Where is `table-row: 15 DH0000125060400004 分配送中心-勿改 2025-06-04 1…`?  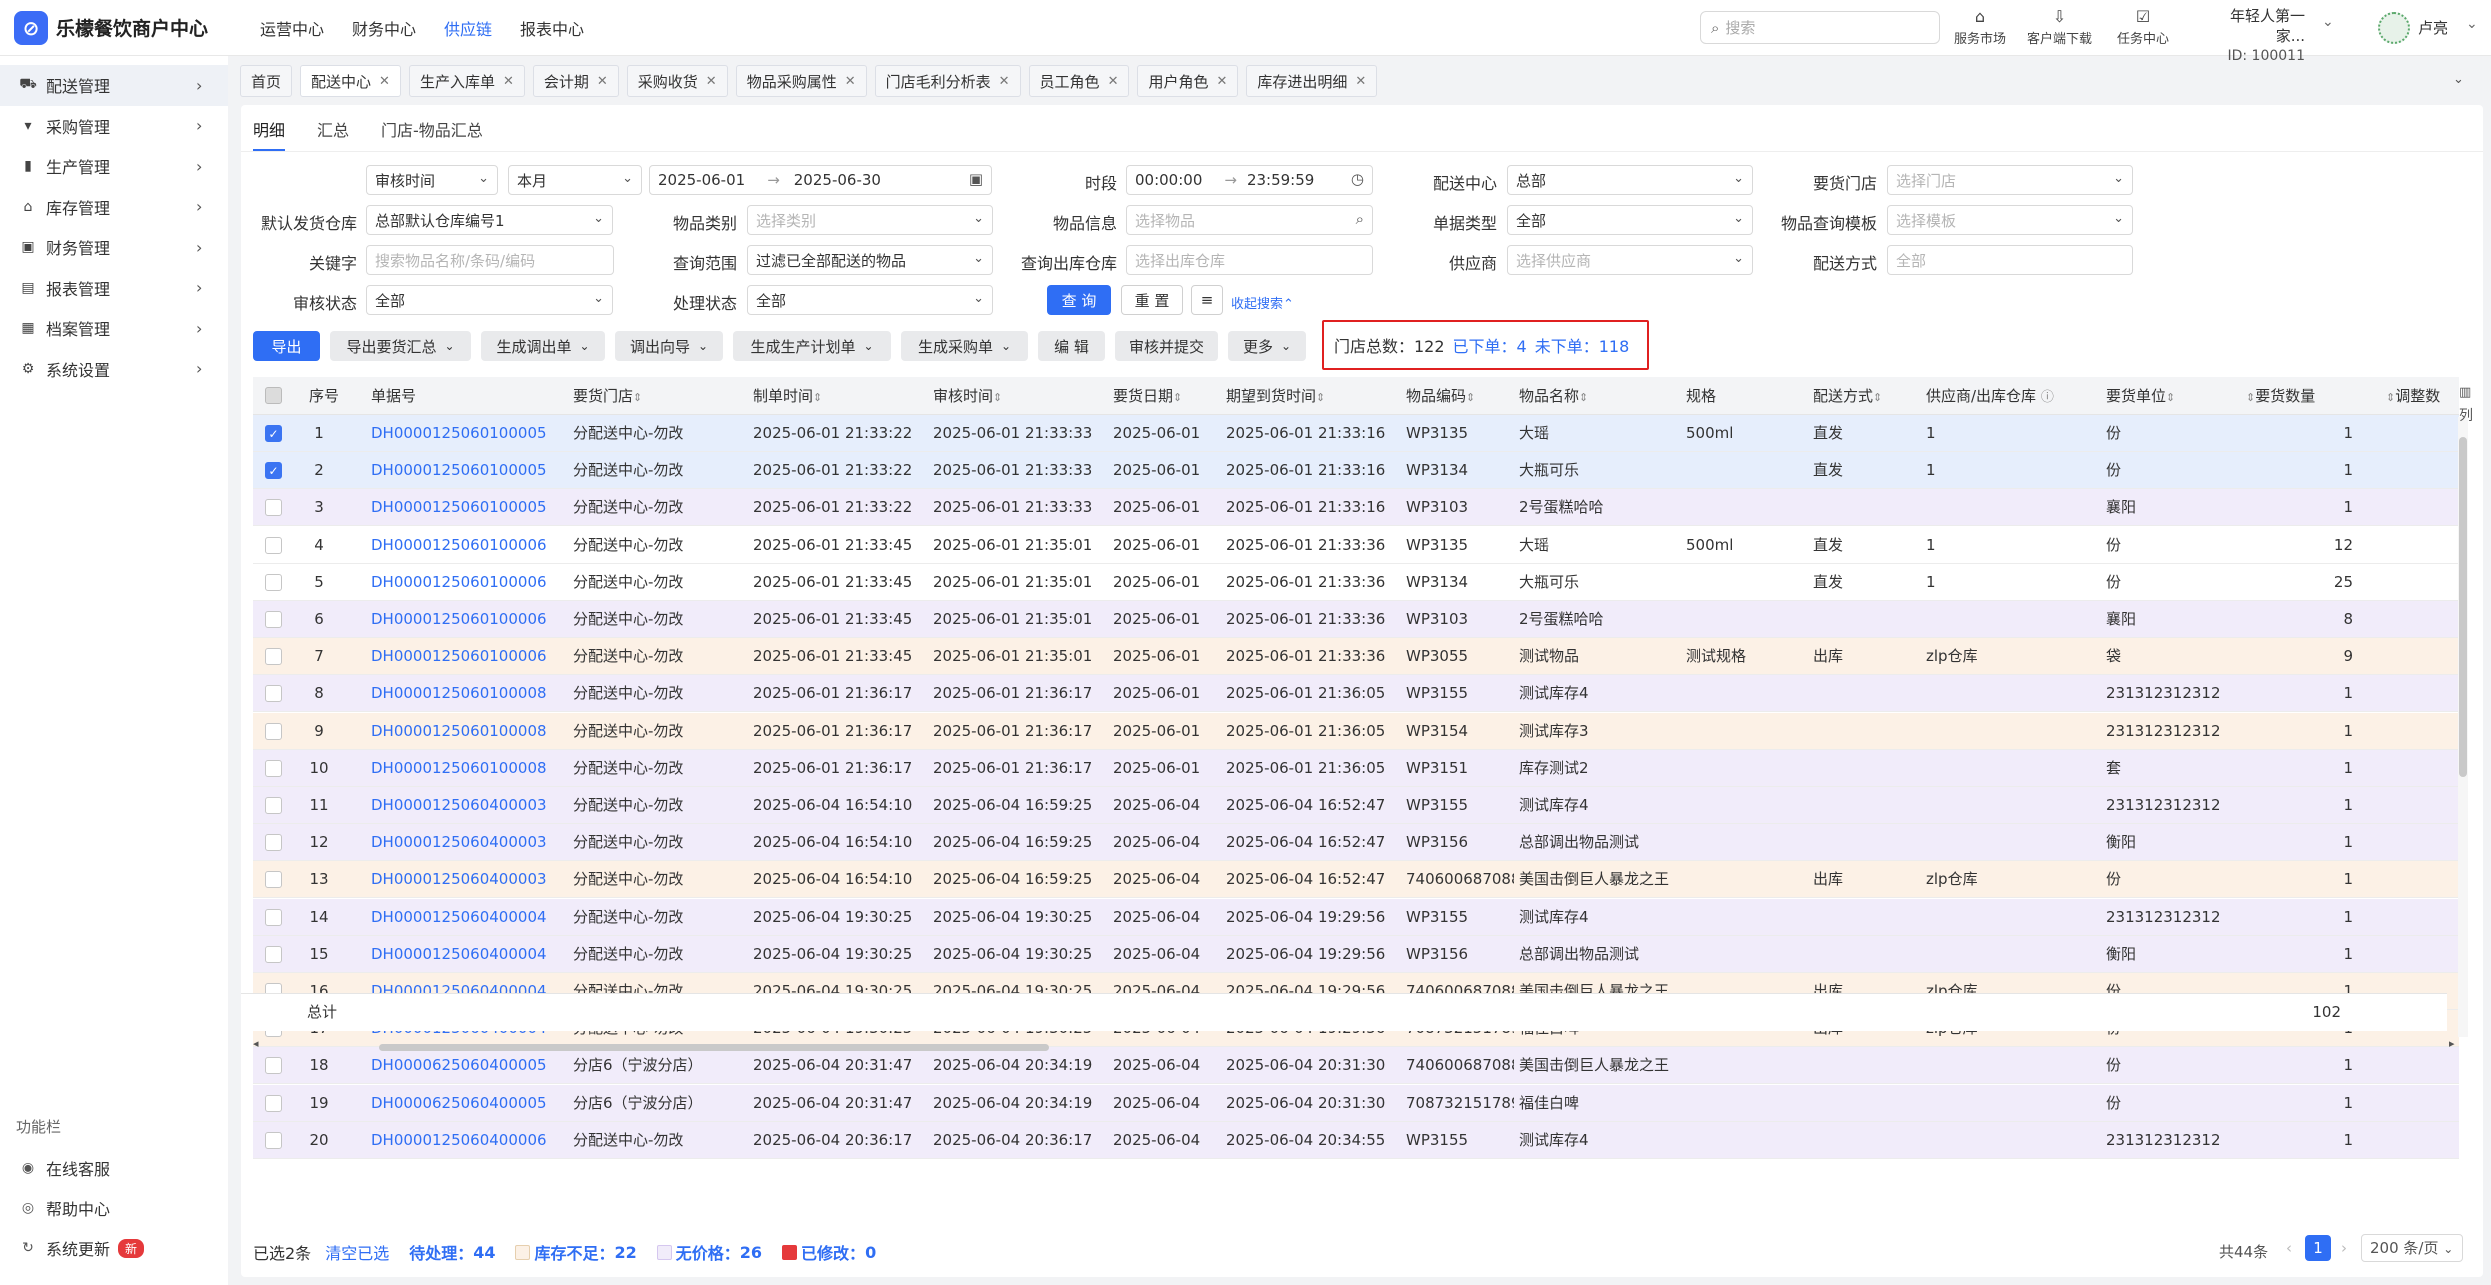
table-row: 15 DH0000125060400004 分配送中心-勿改 2025-06-04 1… is located at coordinates (1356, 954).